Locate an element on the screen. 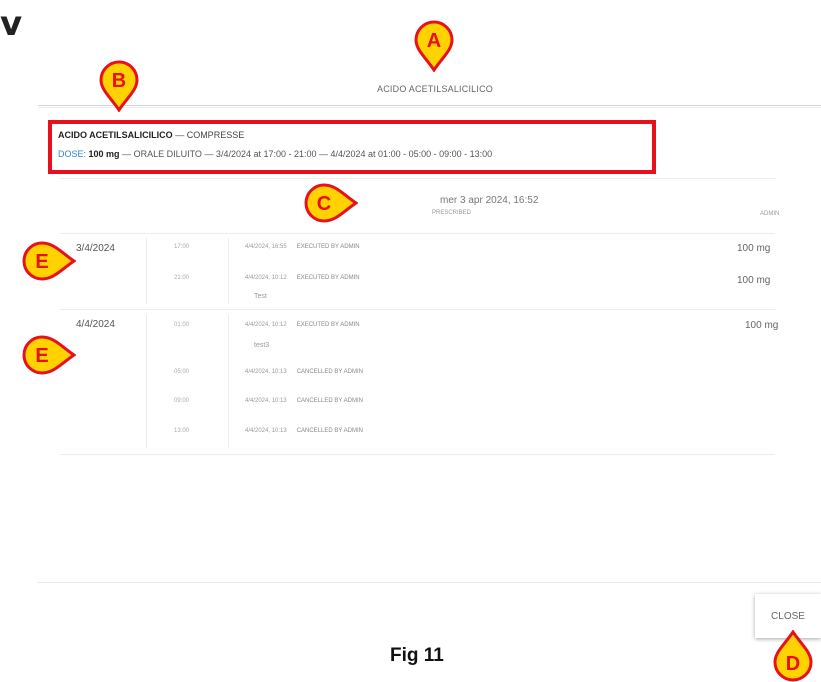  entry-note: Test is located at coordinates (260, 296).